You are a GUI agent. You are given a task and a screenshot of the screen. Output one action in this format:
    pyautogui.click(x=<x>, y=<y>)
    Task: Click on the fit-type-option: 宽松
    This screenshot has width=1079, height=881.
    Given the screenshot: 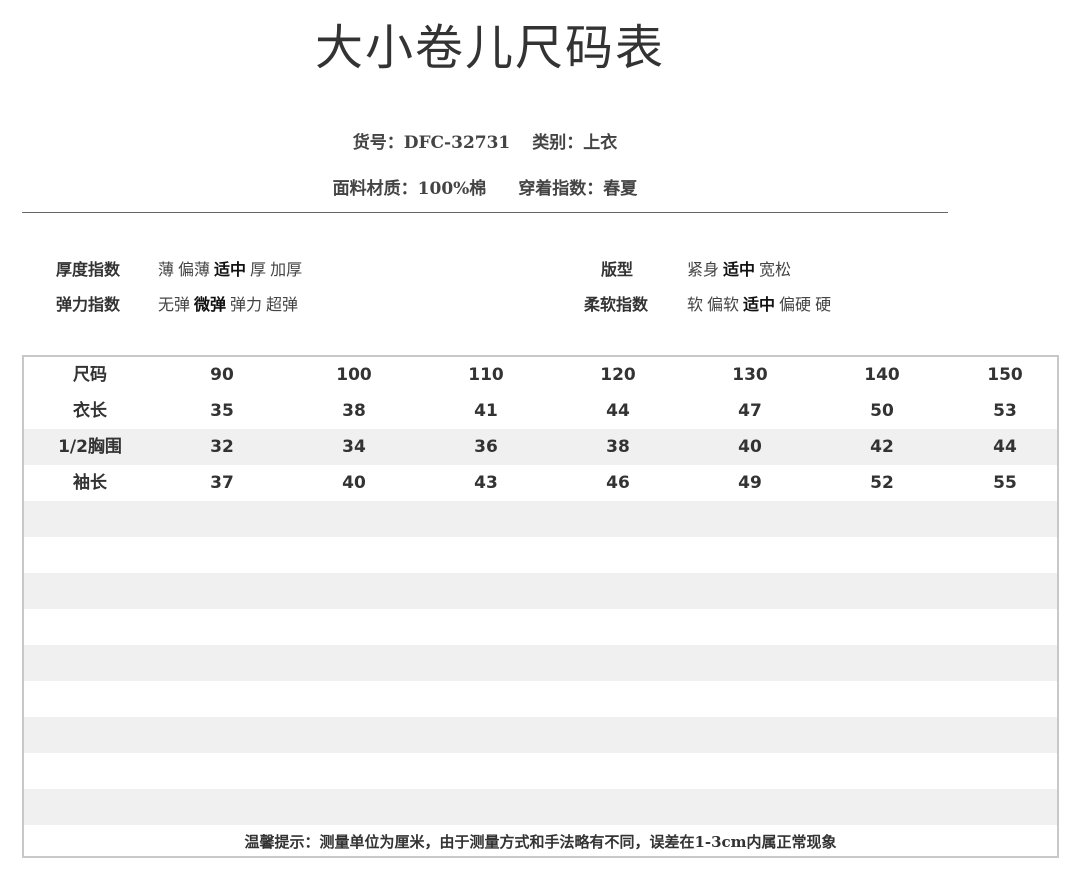 What is the action you would take?
    pyautogui.click(x=775, y=269)
    